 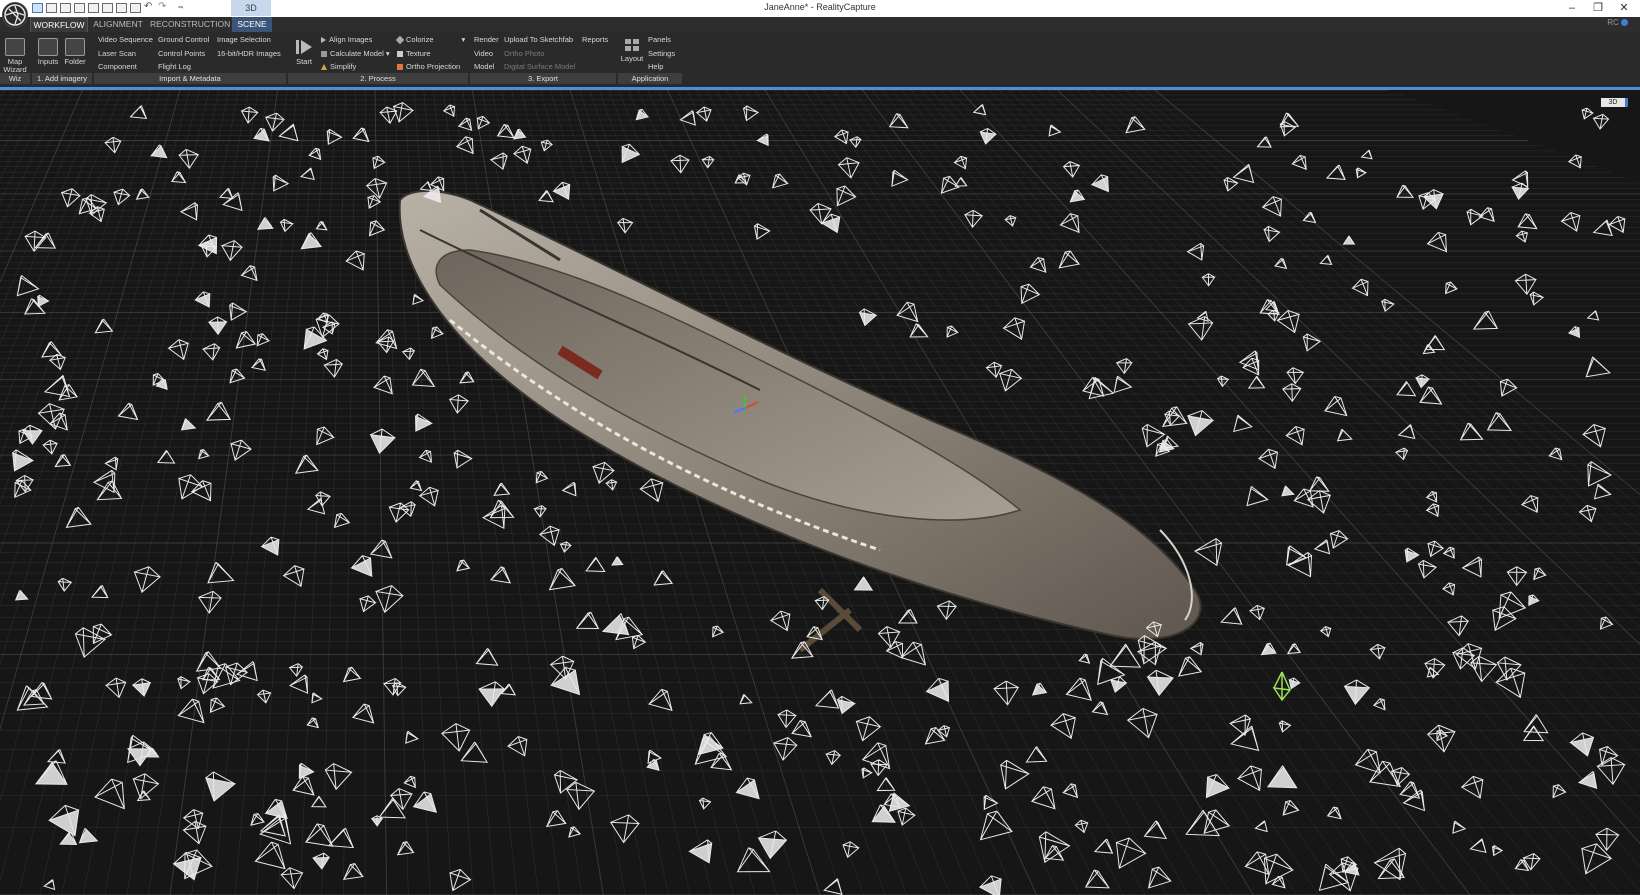 What do you see at coordinates (59, 24) in the screenshot?
I see `tab-workflow: WORKFLOW` at bounding box center [59, 24].